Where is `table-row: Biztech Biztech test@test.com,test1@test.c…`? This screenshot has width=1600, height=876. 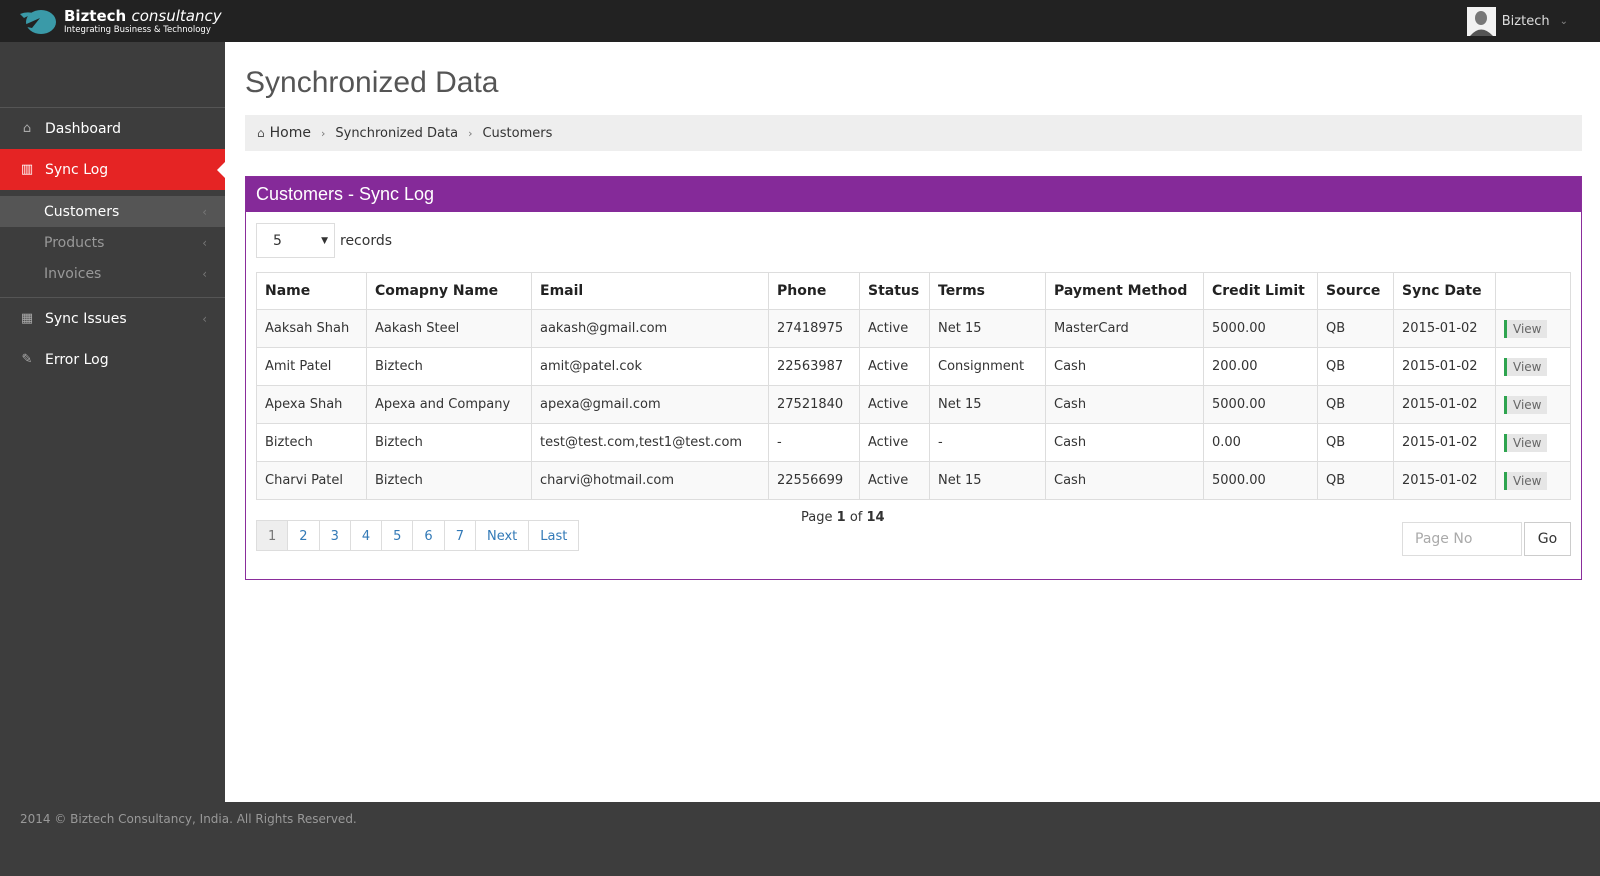 table-row: Biztech Biztech test@test.com,test1@test.c… is located at coordinates (913, 442).